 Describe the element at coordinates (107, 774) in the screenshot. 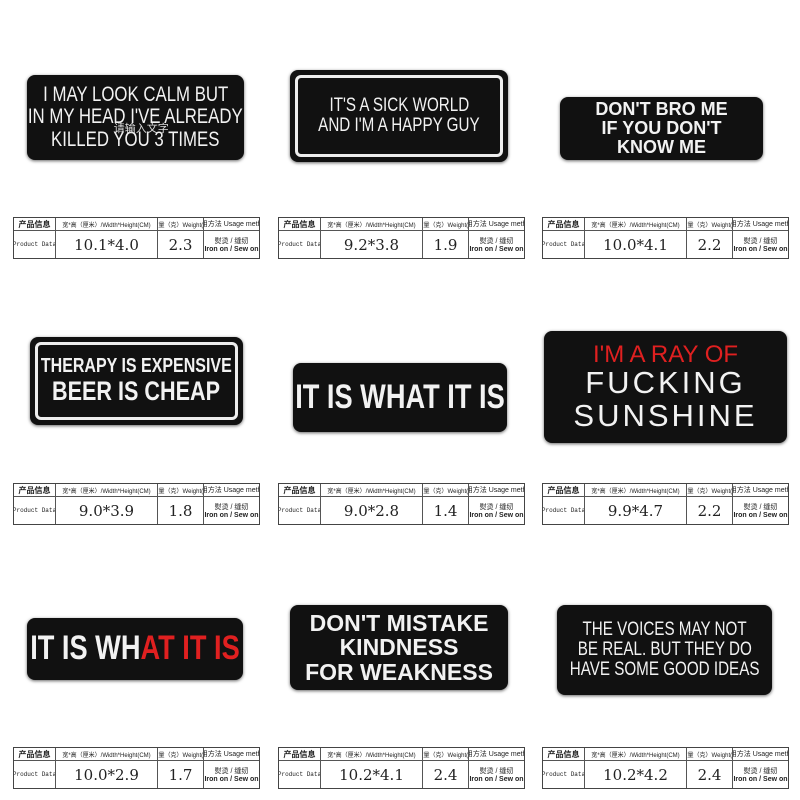

I see `size-value: 10.0*2.9` at that location.